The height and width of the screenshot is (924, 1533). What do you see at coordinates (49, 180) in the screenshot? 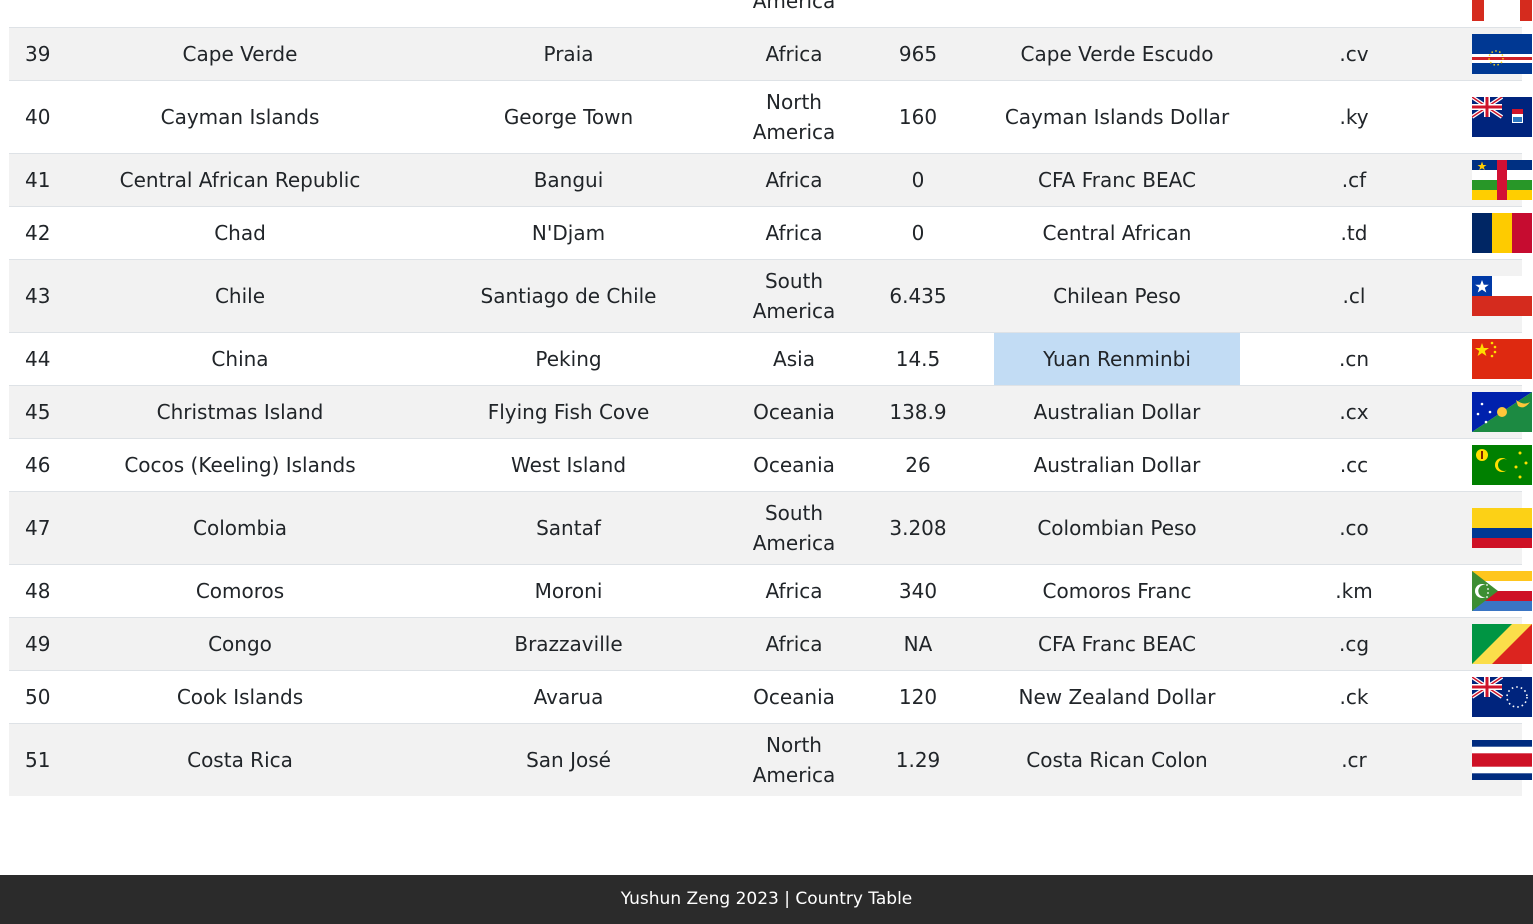
I see `cell-idx: 41` at bounding box center [49, 180].